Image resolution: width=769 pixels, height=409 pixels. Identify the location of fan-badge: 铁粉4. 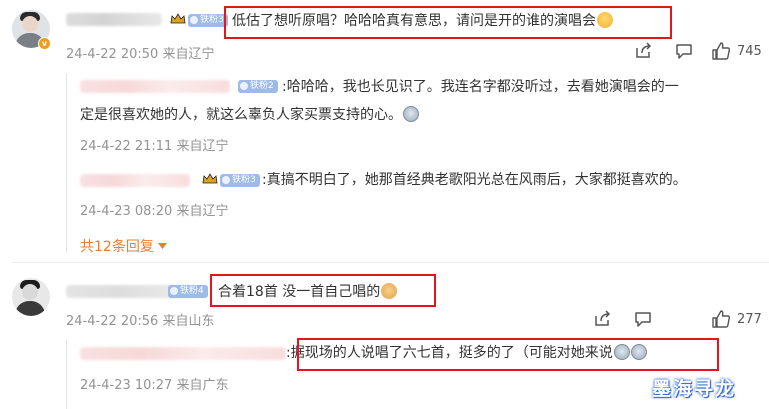
(188, 291).